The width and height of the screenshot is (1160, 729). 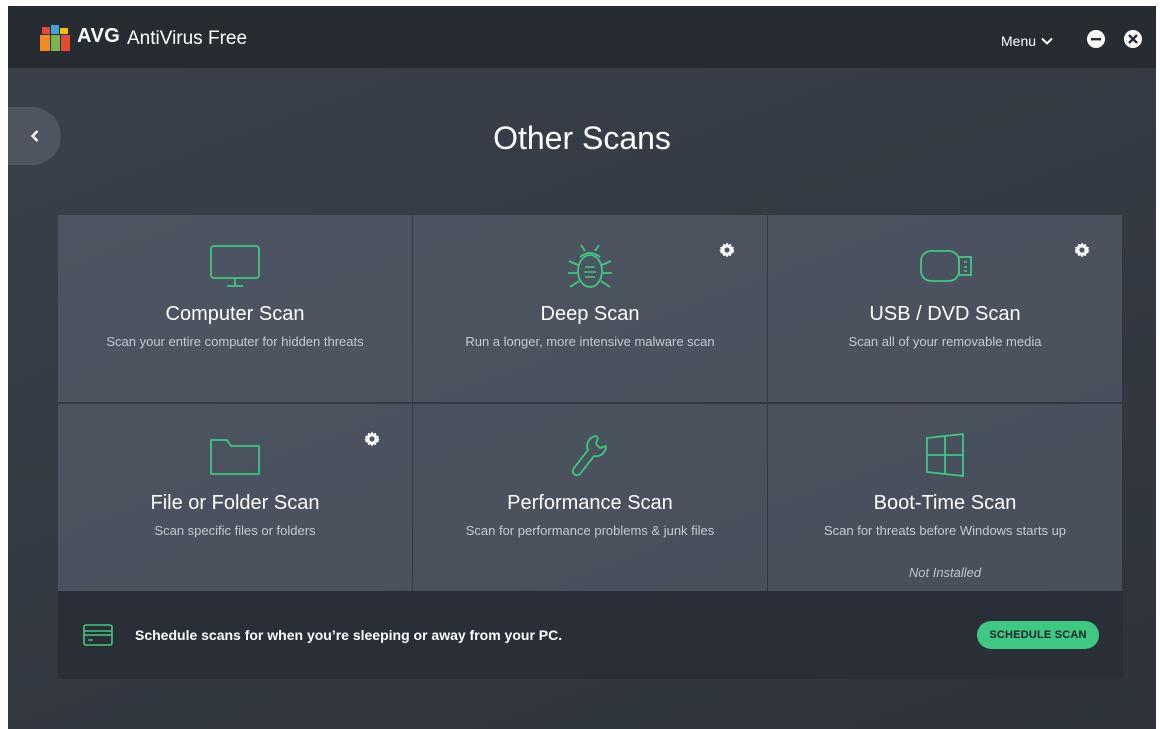 What do you see at coordinates (235, 503) in the screenshot?
I see `scan-title: File or Folder Scan` at bounding box center [235, 503].